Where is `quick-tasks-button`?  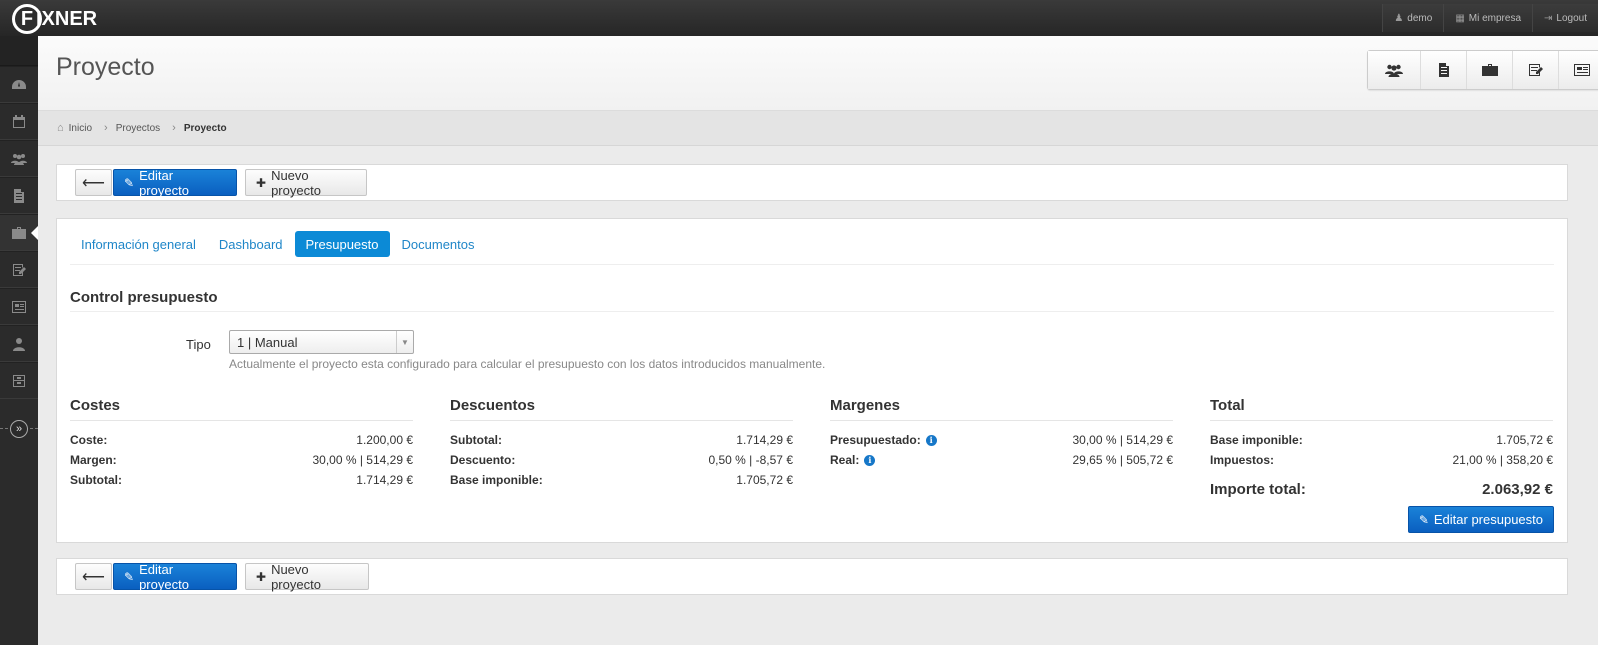
quick-tasks-button is located at coordinates (1535, 70).